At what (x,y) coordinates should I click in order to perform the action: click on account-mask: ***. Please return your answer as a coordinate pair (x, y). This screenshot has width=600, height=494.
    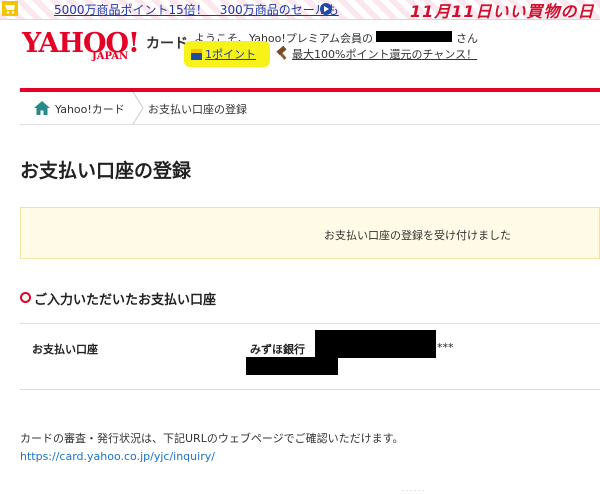
    Looking at the image, I should click on (445, 347).